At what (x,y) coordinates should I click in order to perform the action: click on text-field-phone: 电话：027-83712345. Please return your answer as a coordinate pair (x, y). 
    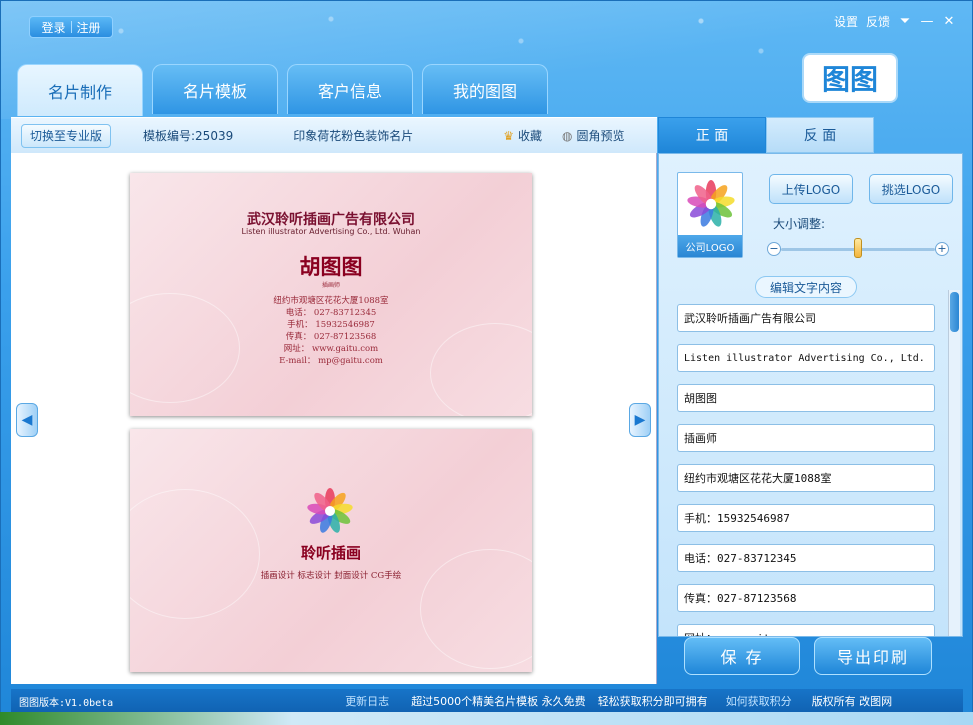
    Looking at the image, I should click on (806, 558).